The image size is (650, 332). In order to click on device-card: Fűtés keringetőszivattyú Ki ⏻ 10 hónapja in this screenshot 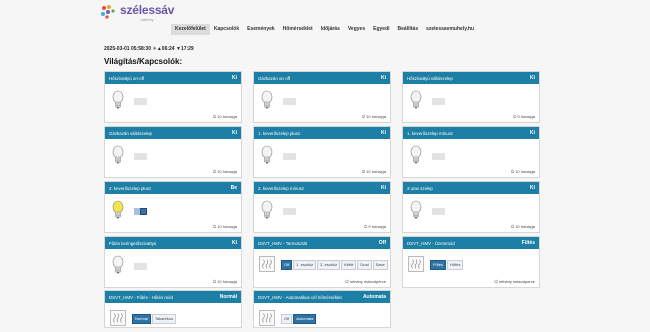, I will do `click(173, 262)`.